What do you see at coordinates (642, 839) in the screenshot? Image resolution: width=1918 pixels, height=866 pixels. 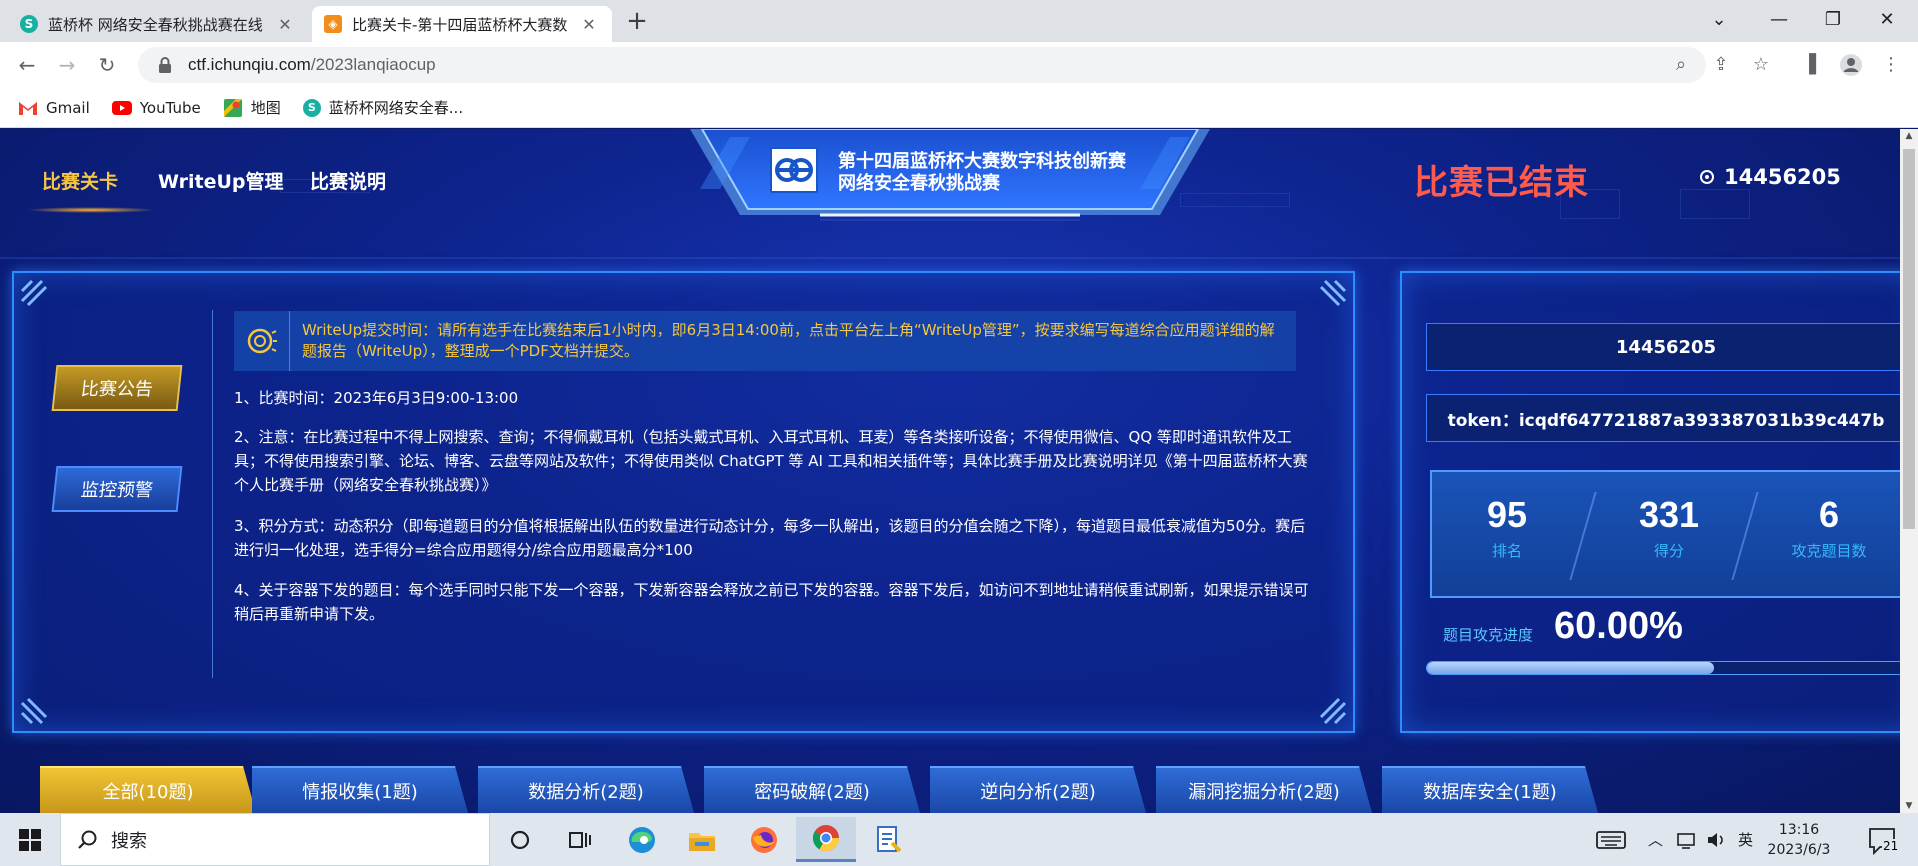 I see `edge-browser-icon` at bounding box center [642, 839].